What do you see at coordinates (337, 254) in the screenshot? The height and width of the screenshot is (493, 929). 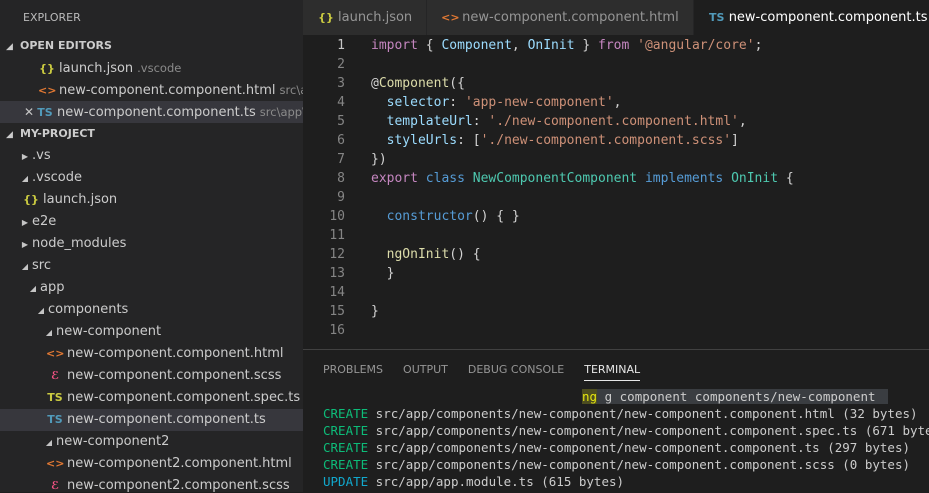 I see `line-number: 12` at bounding box center [337, 254].